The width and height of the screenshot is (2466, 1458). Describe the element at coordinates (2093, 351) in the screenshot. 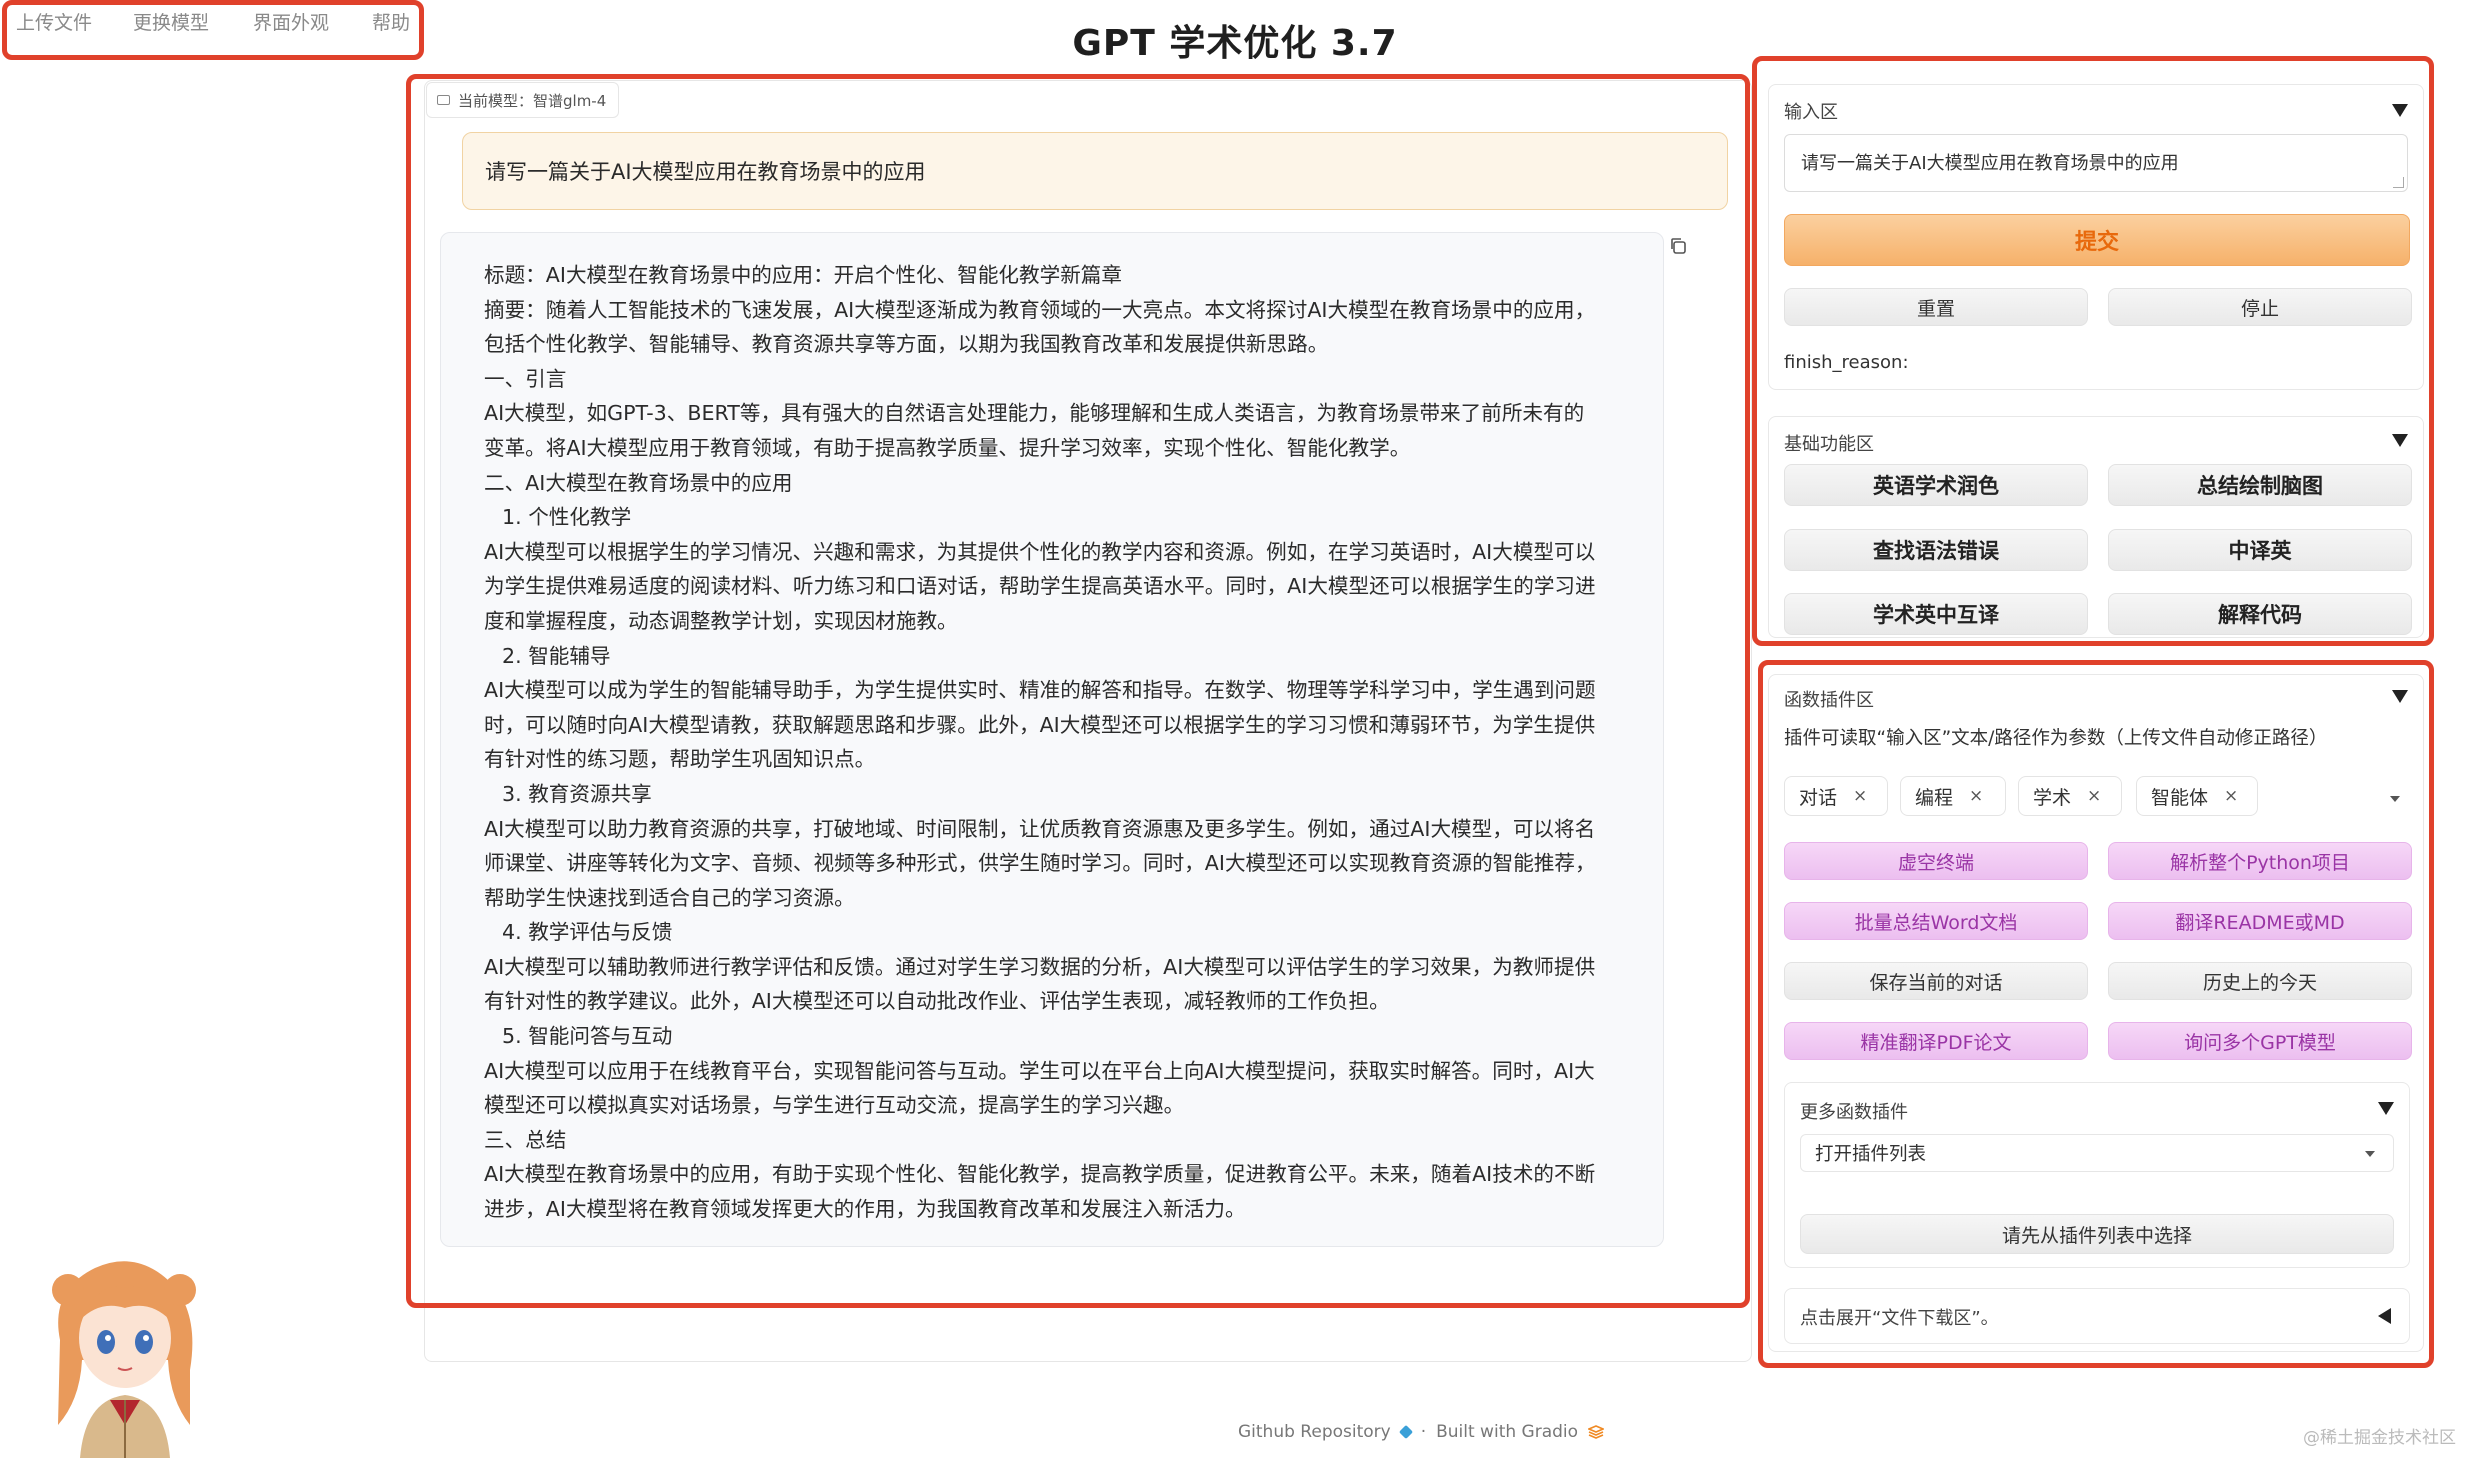

I see `highlight-input` at that location.